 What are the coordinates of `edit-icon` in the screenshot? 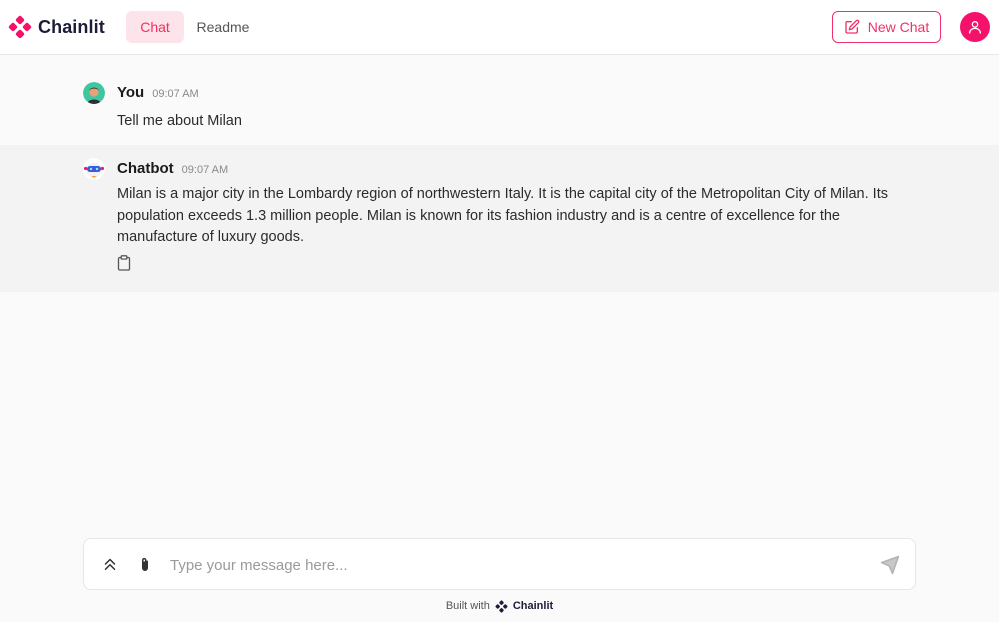 It's located at (852, 26).